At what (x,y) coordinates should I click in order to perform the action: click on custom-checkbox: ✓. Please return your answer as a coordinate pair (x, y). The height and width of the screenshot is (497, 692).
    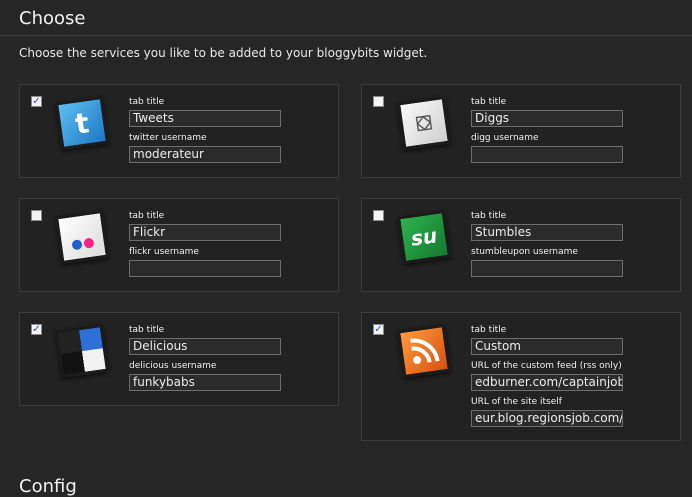
    Looking at the image, I should click on (378, 329).